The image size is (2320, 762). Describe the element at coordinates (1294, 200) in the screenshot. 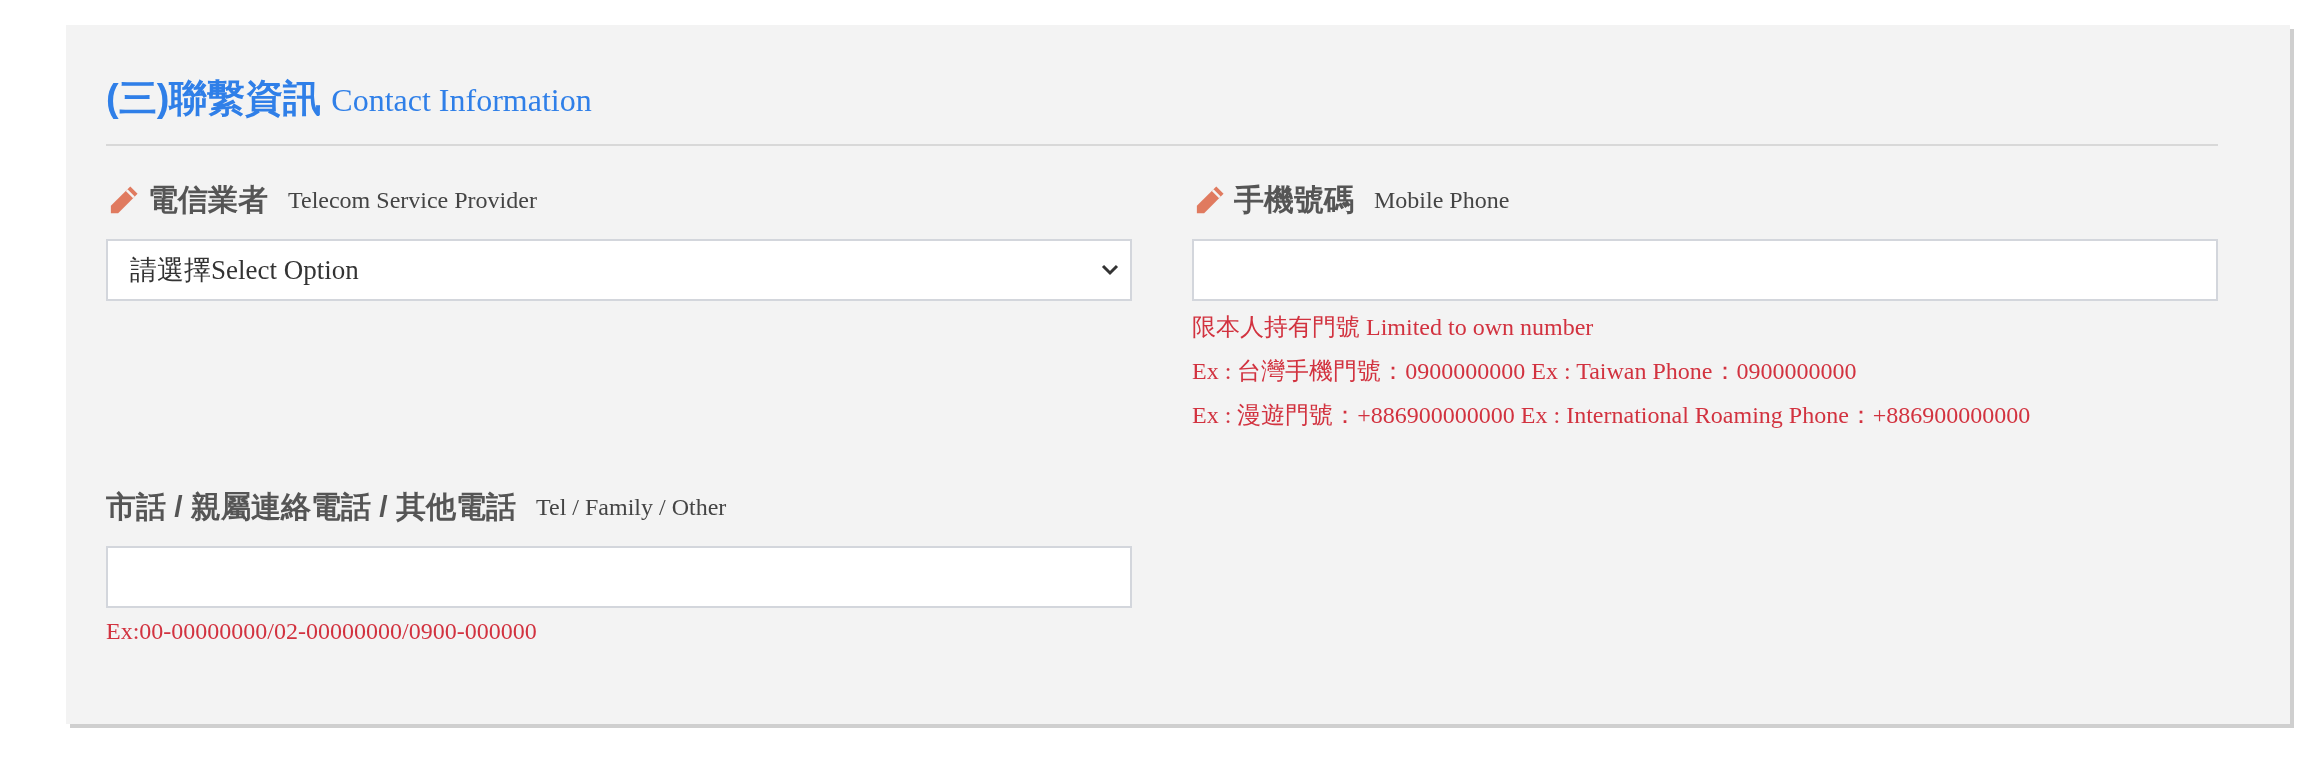

I see `field-label: 手機號碼` at that location.